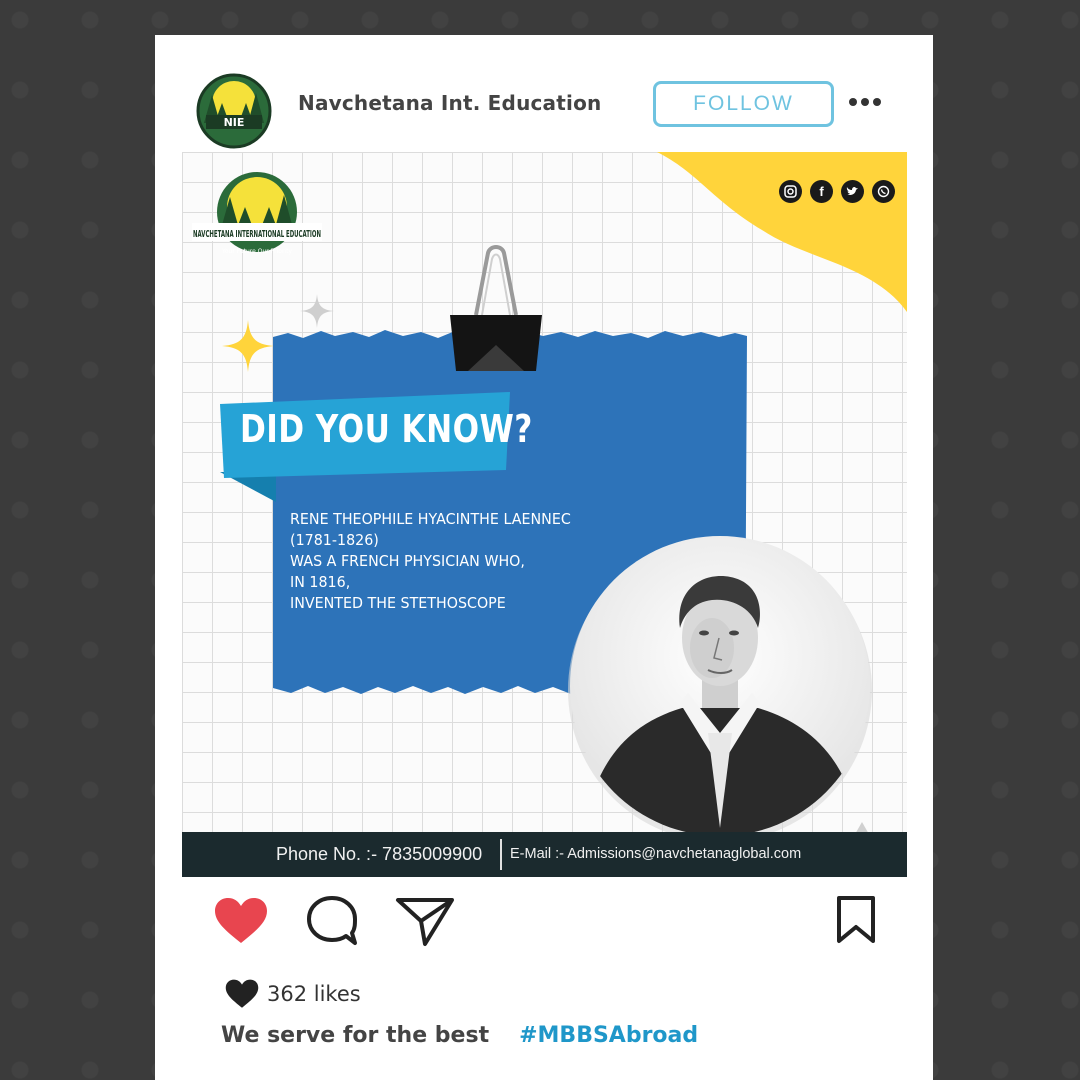 Image resolution: width=1080 pixels, height=1080 pixels. What do you see at coordinates (407, 561) in the screenshot?
I see `fact-line: WAS A FRENCH PHYSICIAN WHO,` at bounding box center [407, 561].